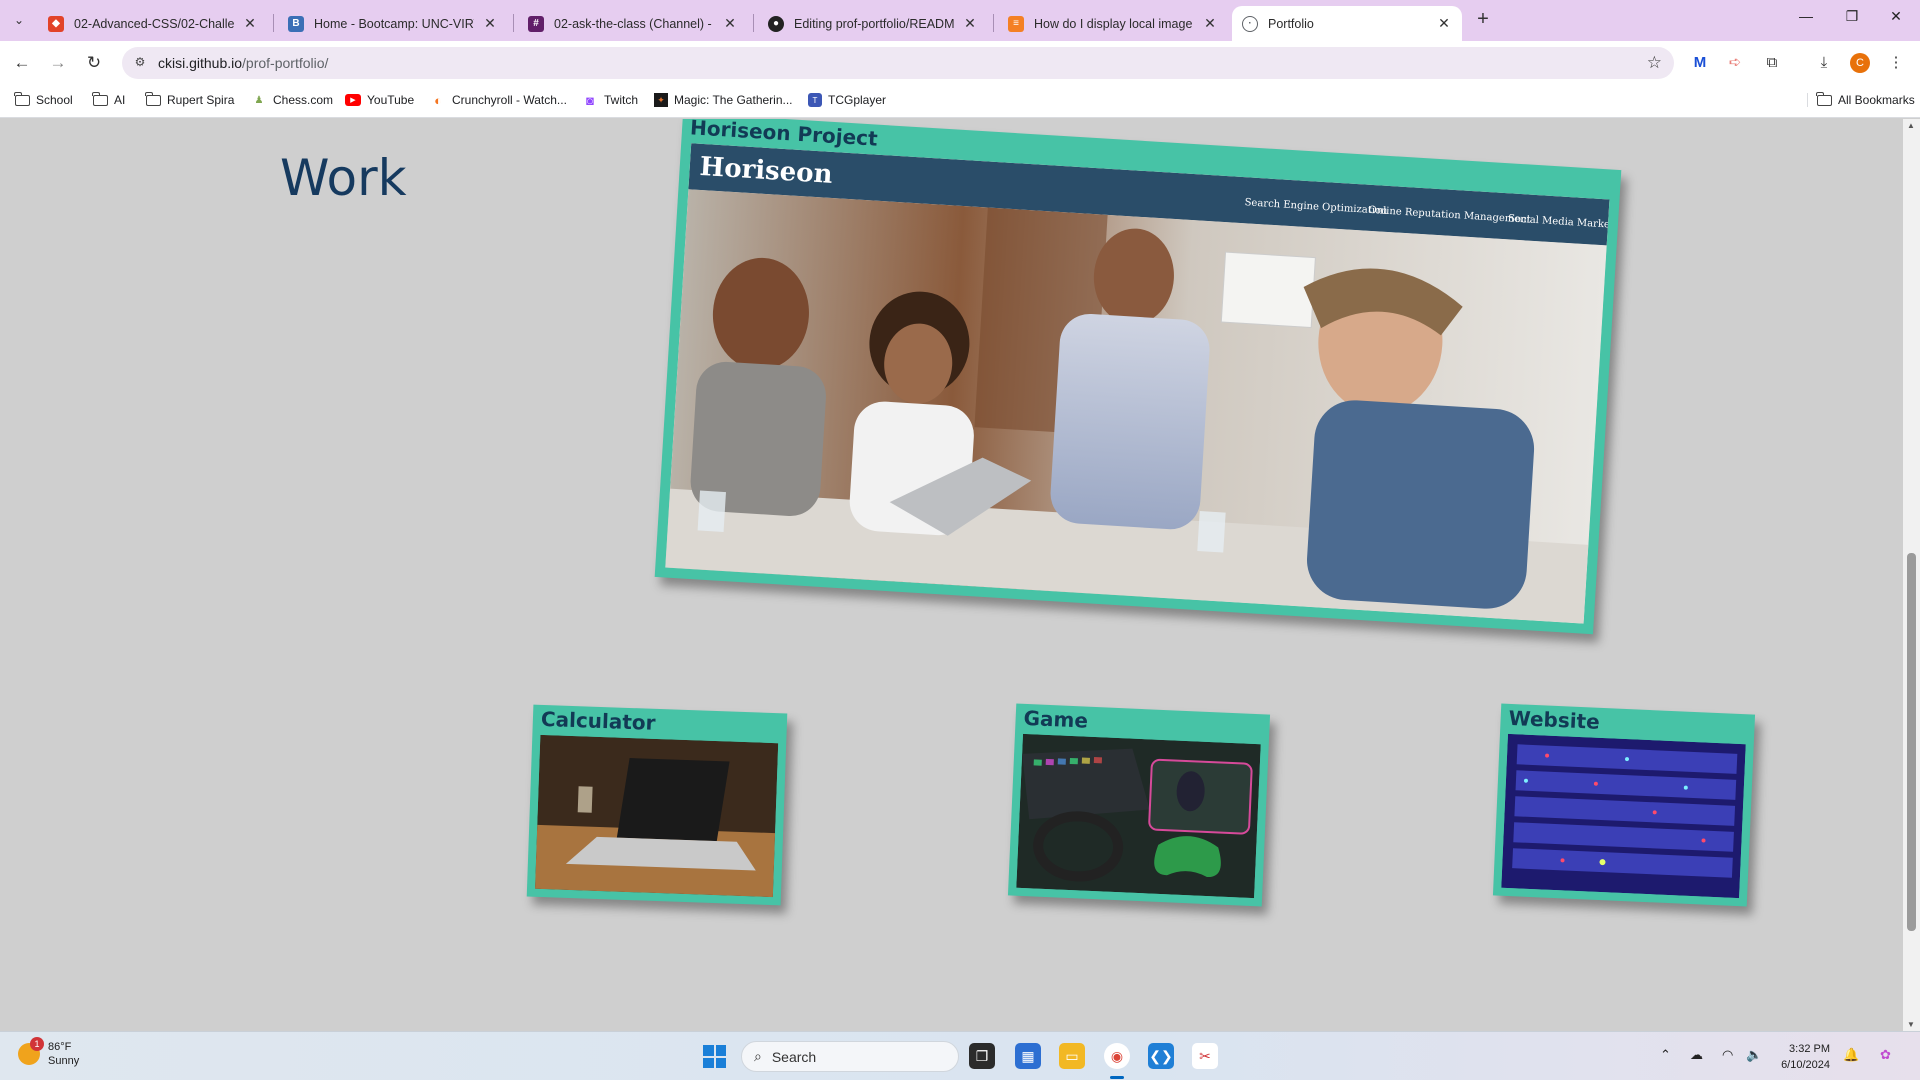 This screenshot has width=1920, height=1080. What do you see at coordinates (1117, 1056) in the screenshot?
I see `chrome-icon: ◉` at bounding box center [1117, 1056].